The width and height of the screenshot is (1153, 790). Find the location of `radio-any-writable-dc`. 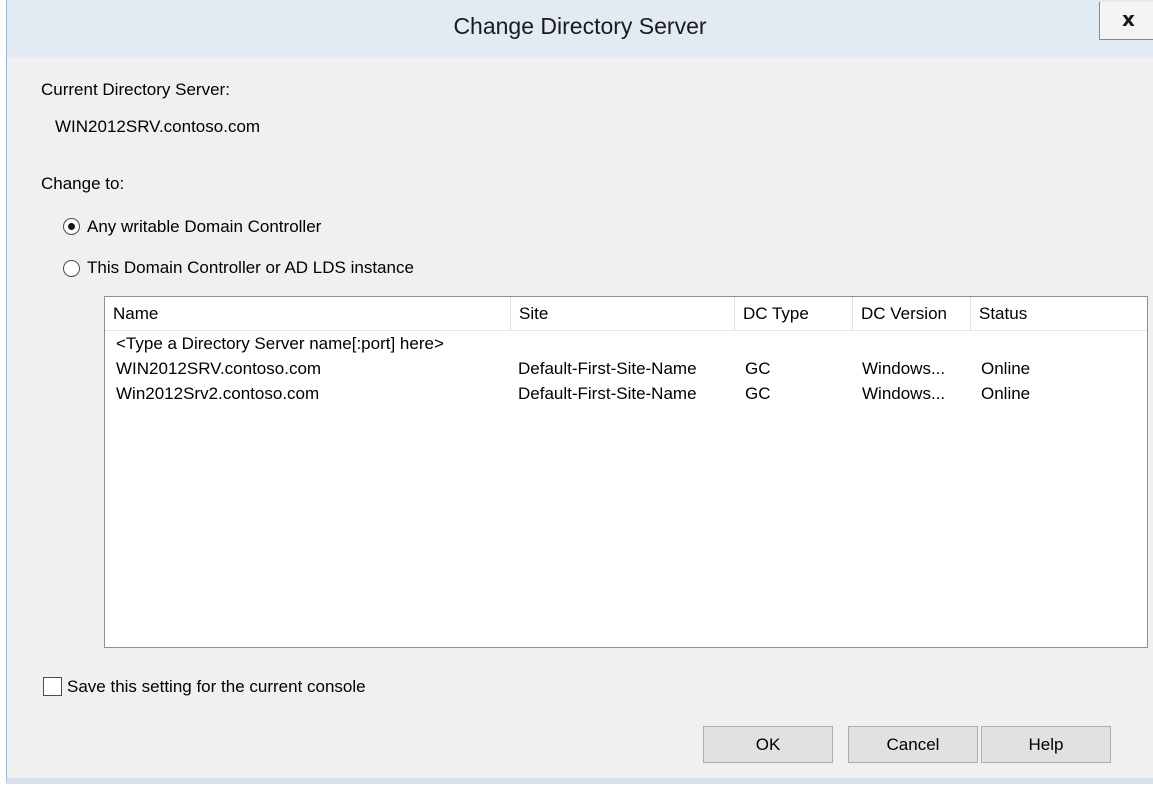

radio-any-writable-dc is located at coordinates (71, 226).